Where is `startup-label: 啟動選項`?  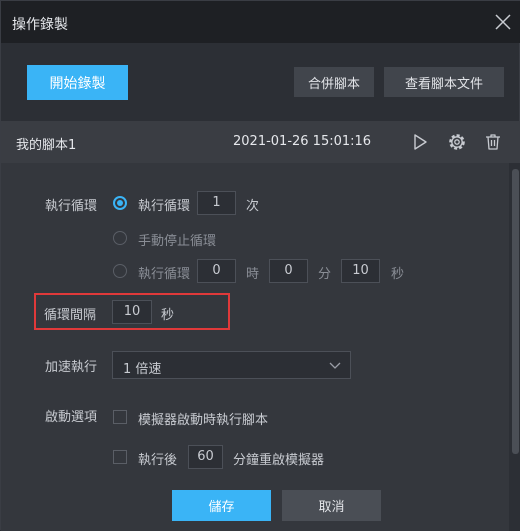
startup-label: 啟動選項 is located at coordinates (71, 417).